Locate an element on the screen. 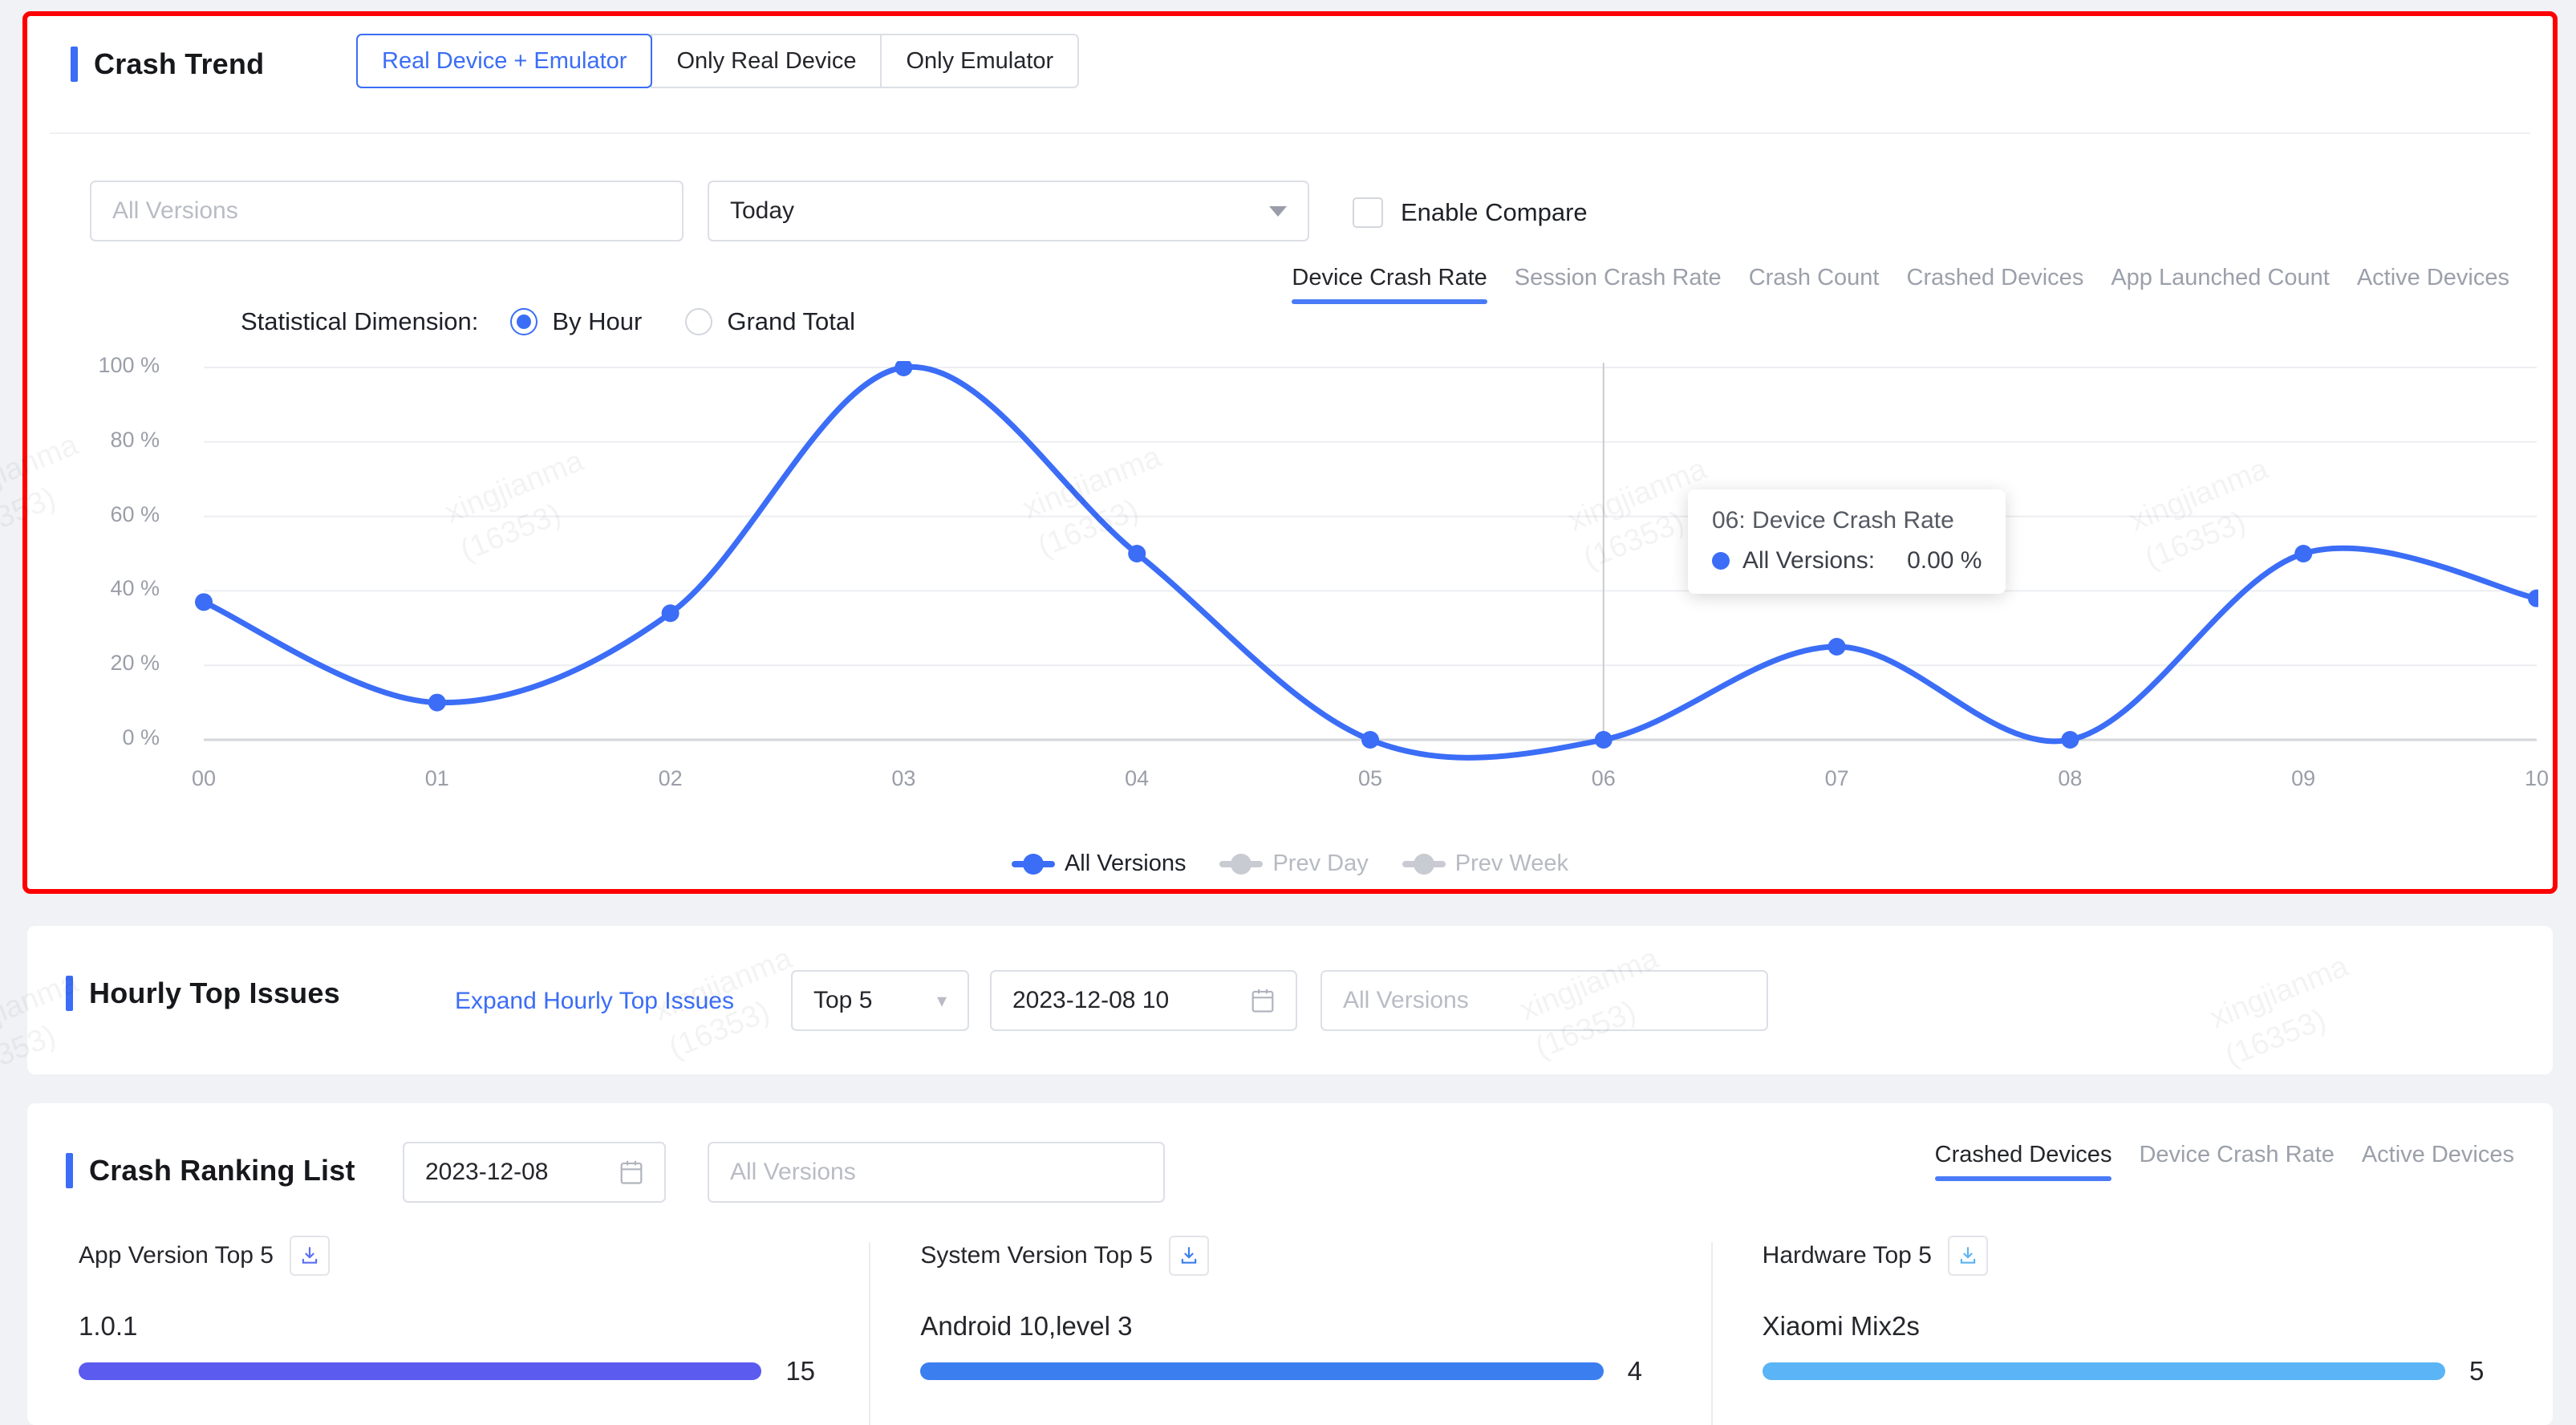 Image resolution: width=2576 pixels, height=1425 pixels. hourly-datetime-input: 2023-12-08 10 is located at coordinates (1143, 1001).